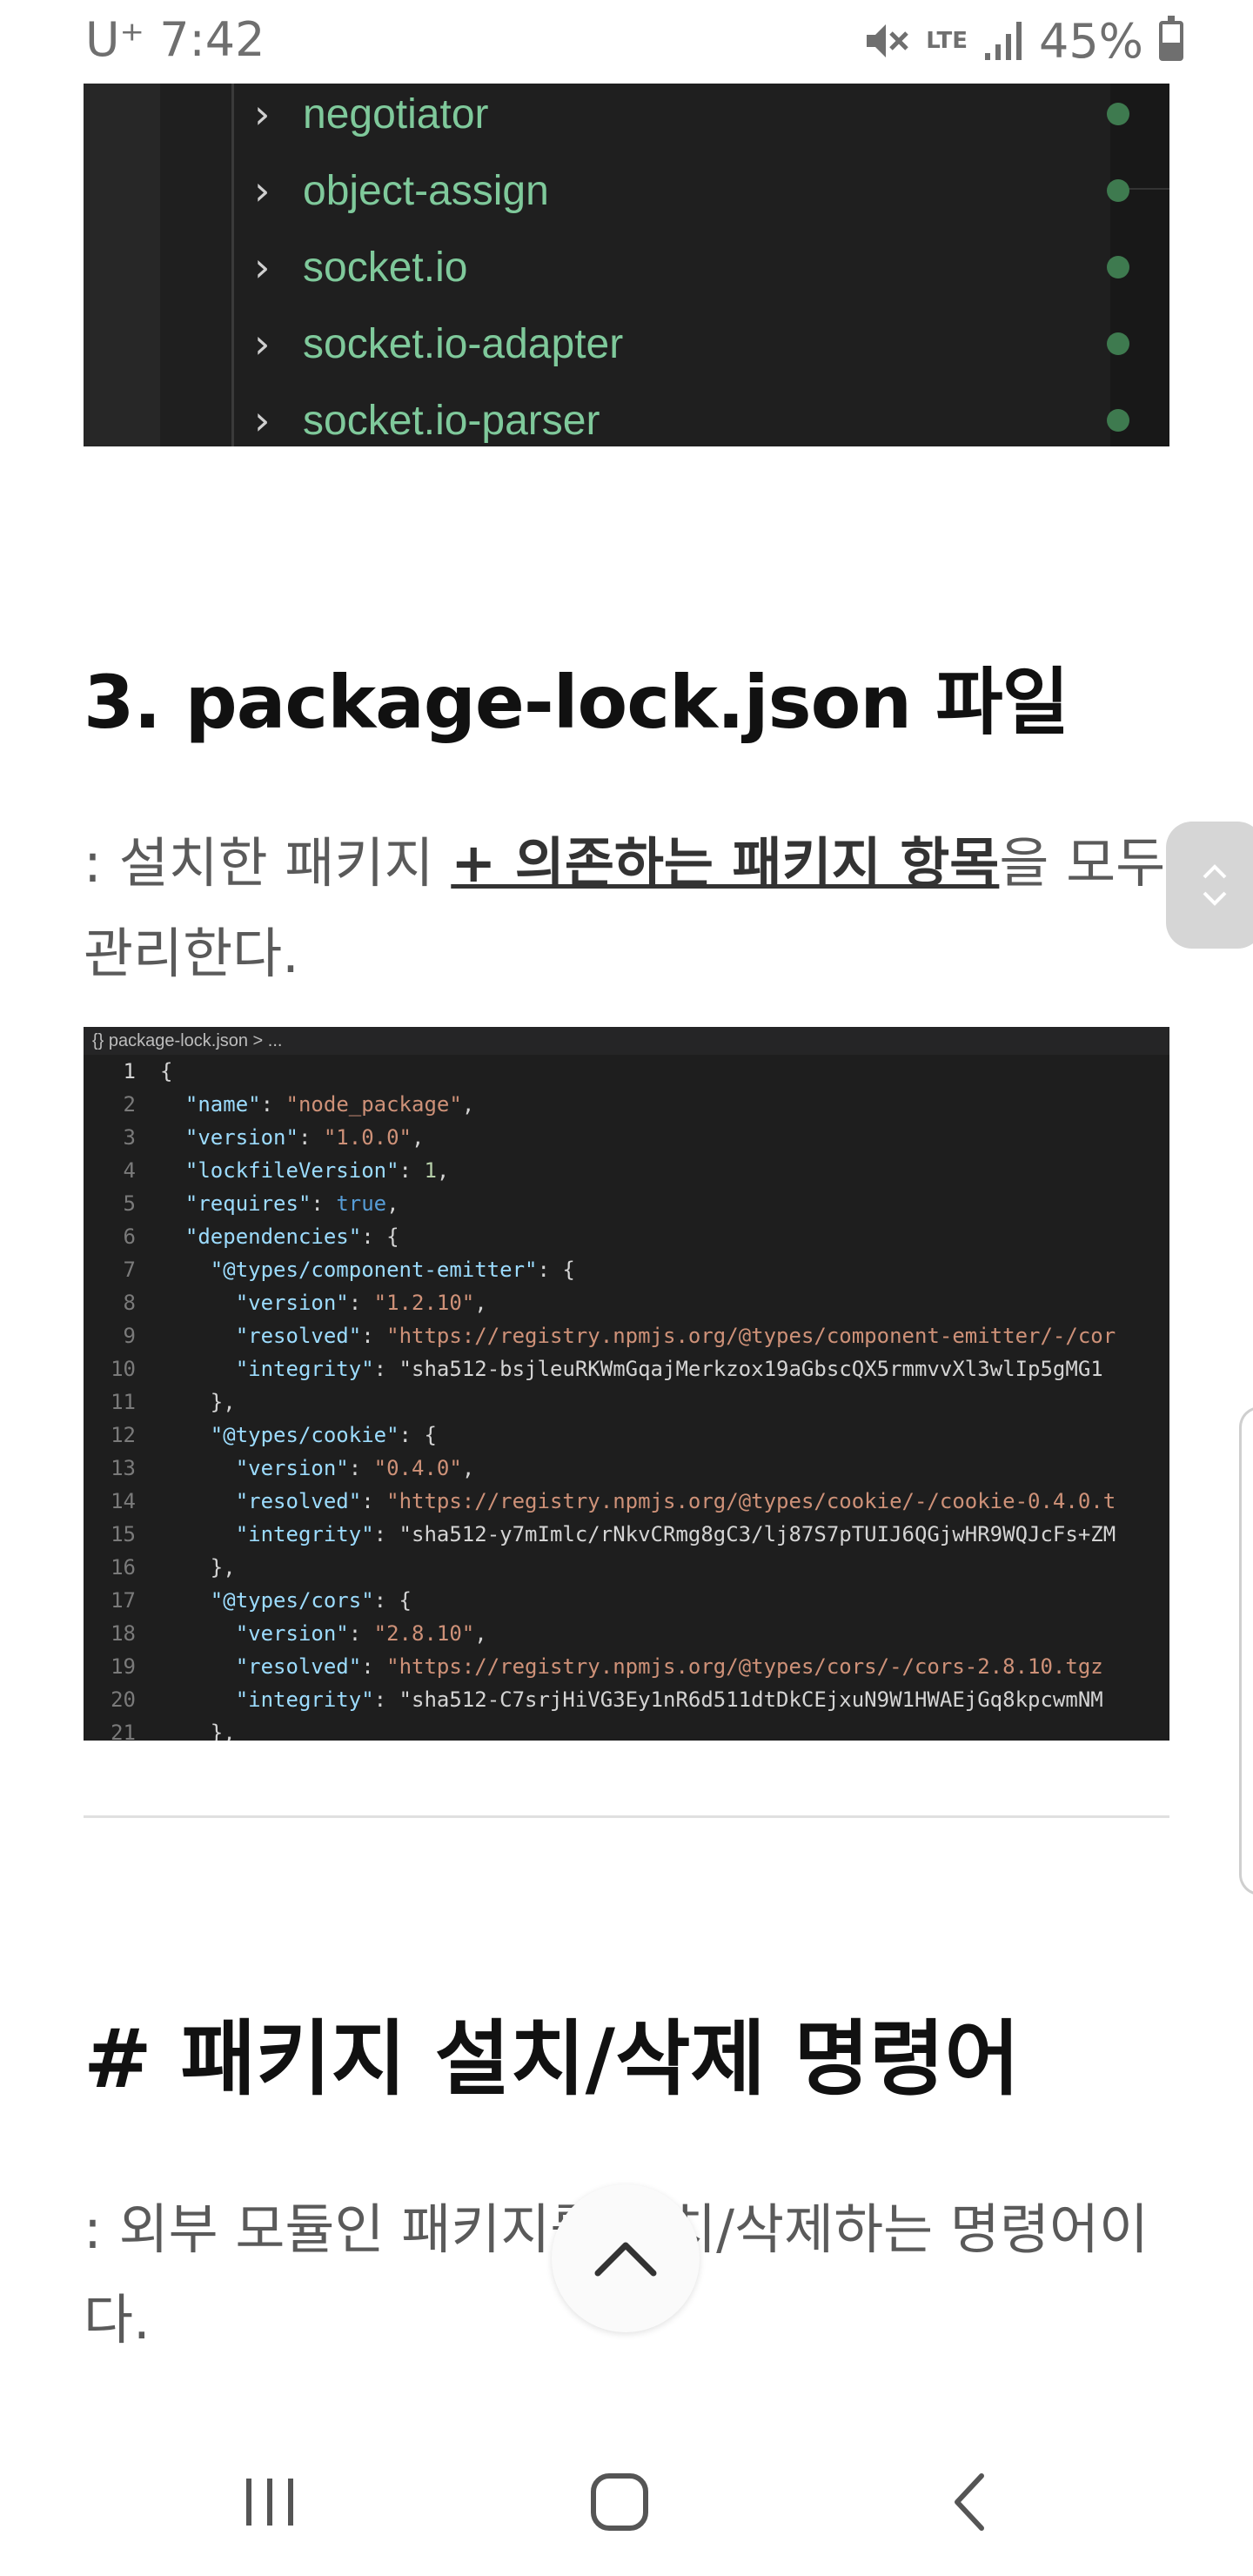  I want to click on code-text: "version": "1.0.0",, so click(304, 1137).